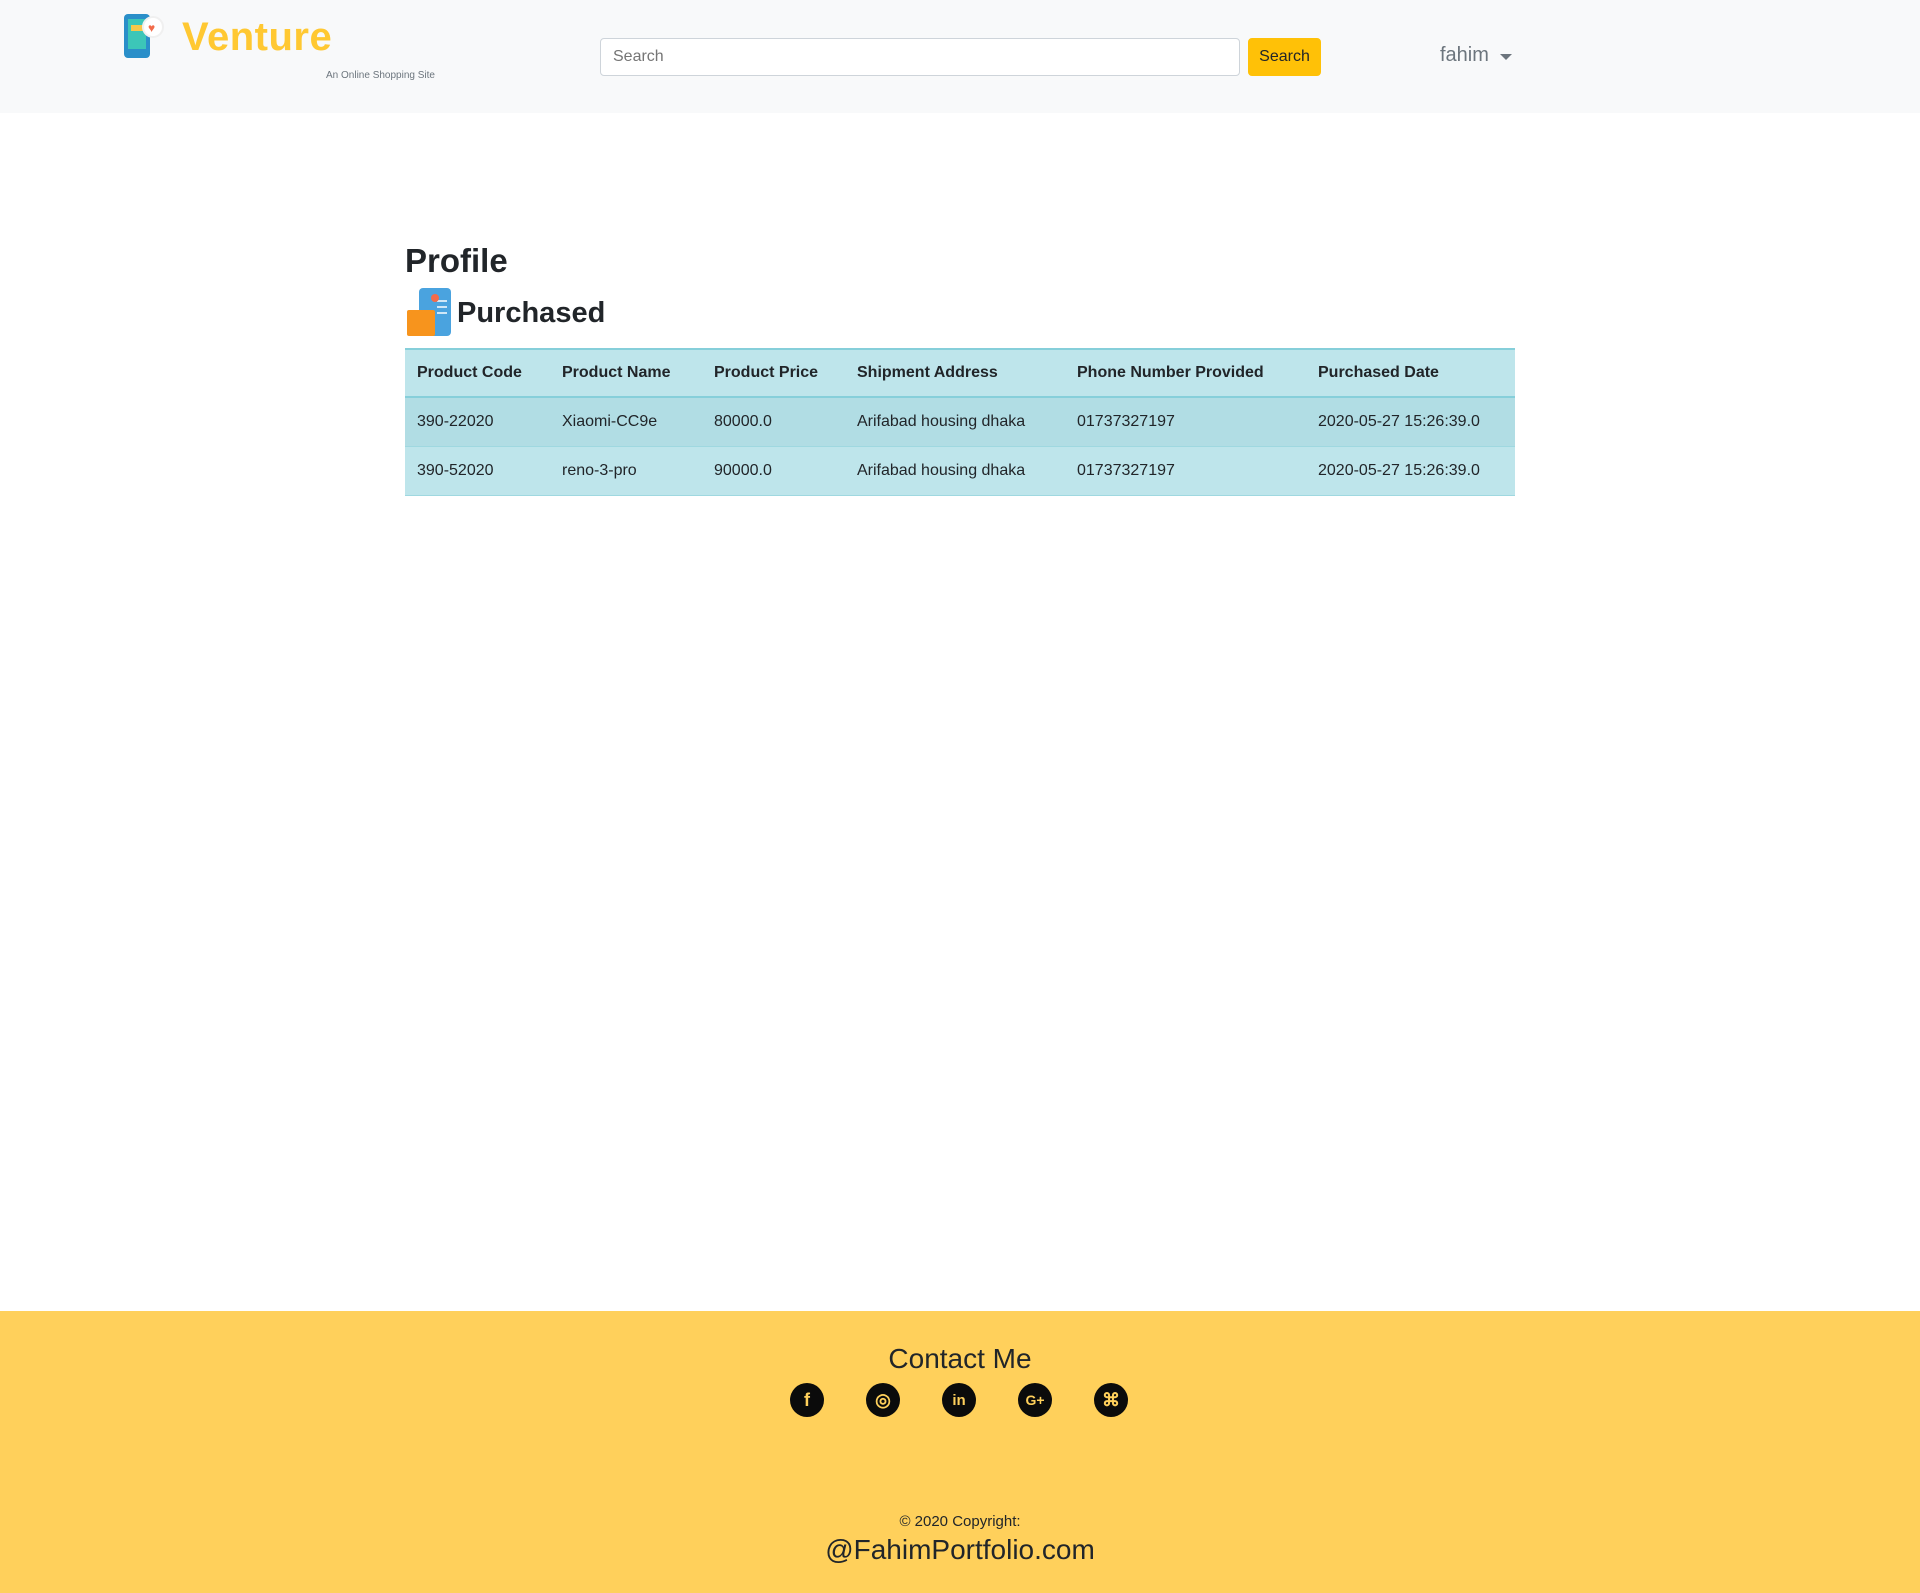 Image resolution: width=1920 pixels, height=1593 pixels. Describe the element at coordinates (773, 373) in the screenshot. I see `column-header: Product Price` at that location.